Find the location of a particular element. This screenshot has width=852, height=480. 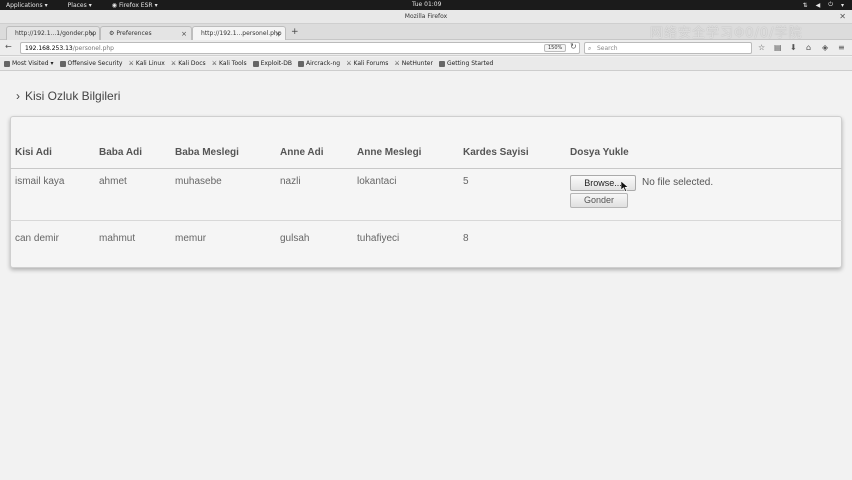

tab-label: http://192.1...1/gonder.php is located at coordinates (56, 33).